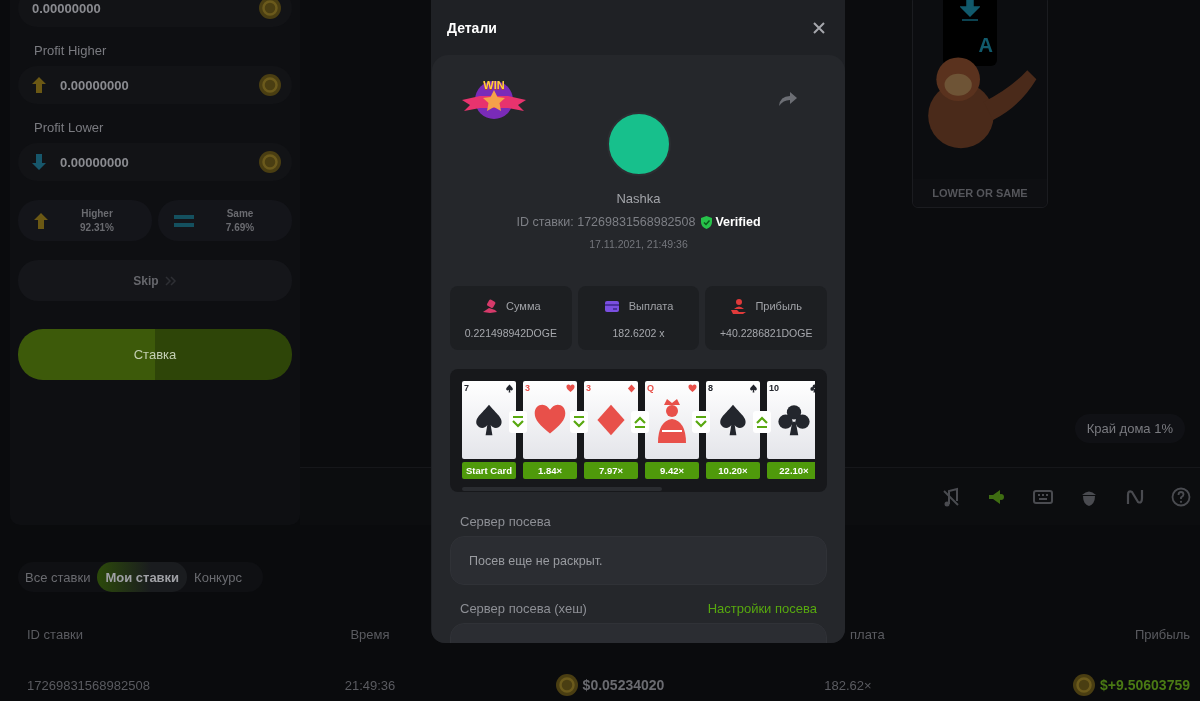  I want to click on stat-value: +40.2286821DOGE, so click(766, 332).